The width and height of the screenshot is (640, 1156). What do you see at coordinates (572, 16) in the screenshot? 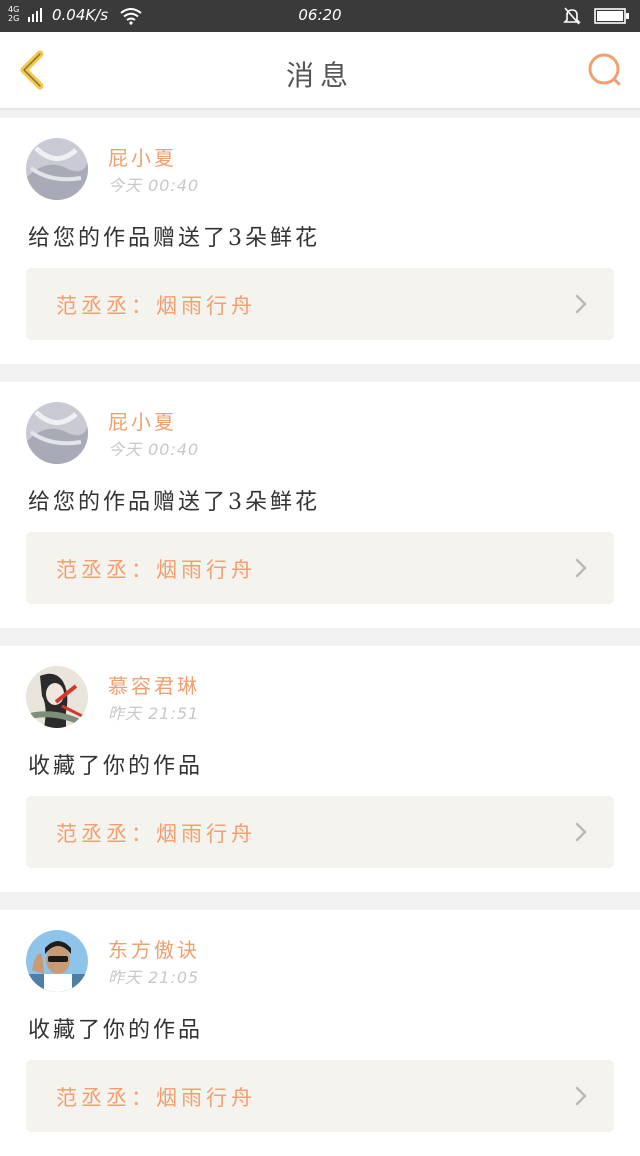
I see `bell-muted-icon` at bounding box center [572, 16].